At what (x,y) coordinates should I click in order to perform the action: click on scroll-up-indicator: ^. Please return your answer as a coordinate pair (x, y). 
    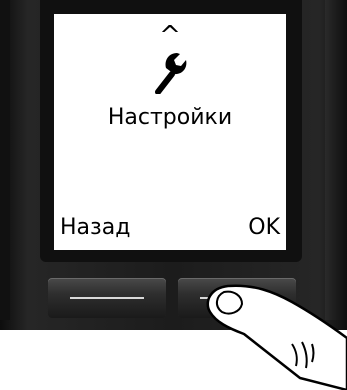
    Looking at the image, I should click on (170, 36).